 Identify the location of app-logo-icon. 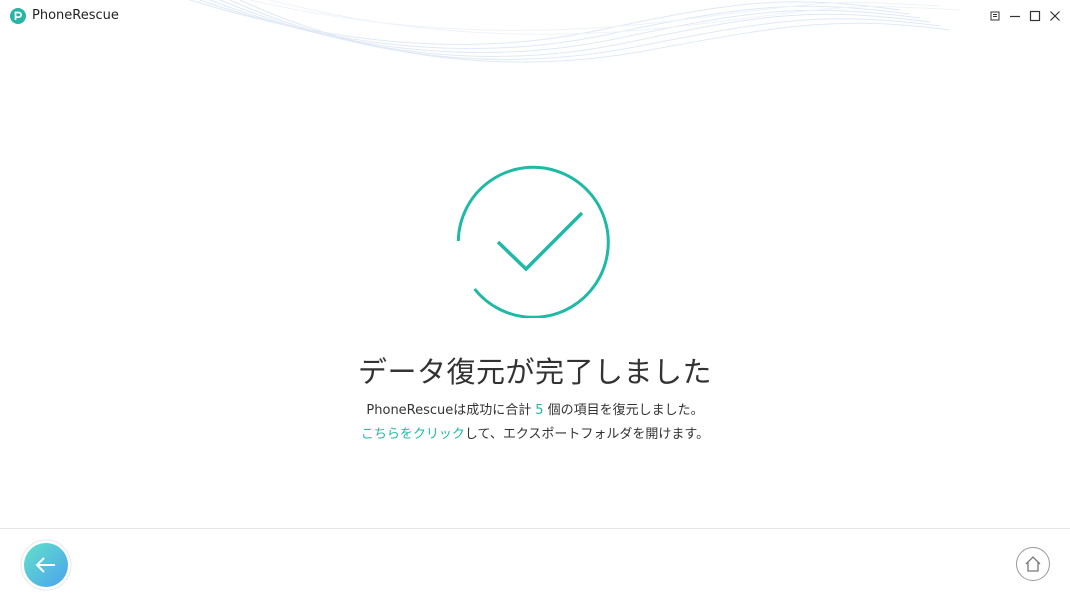
(18, 16).